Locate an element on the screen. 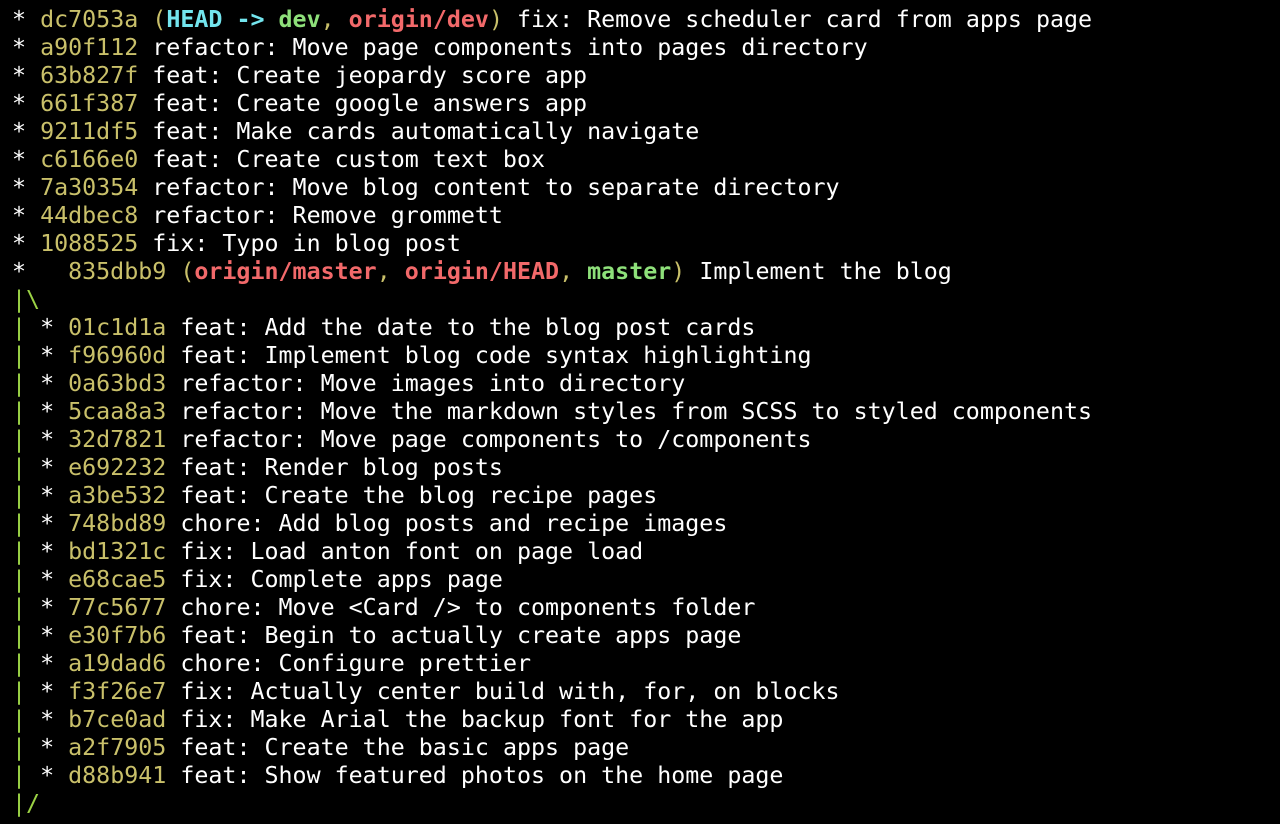  commit-message: refactor: Remove grommett is located at coordinates (327, 215).